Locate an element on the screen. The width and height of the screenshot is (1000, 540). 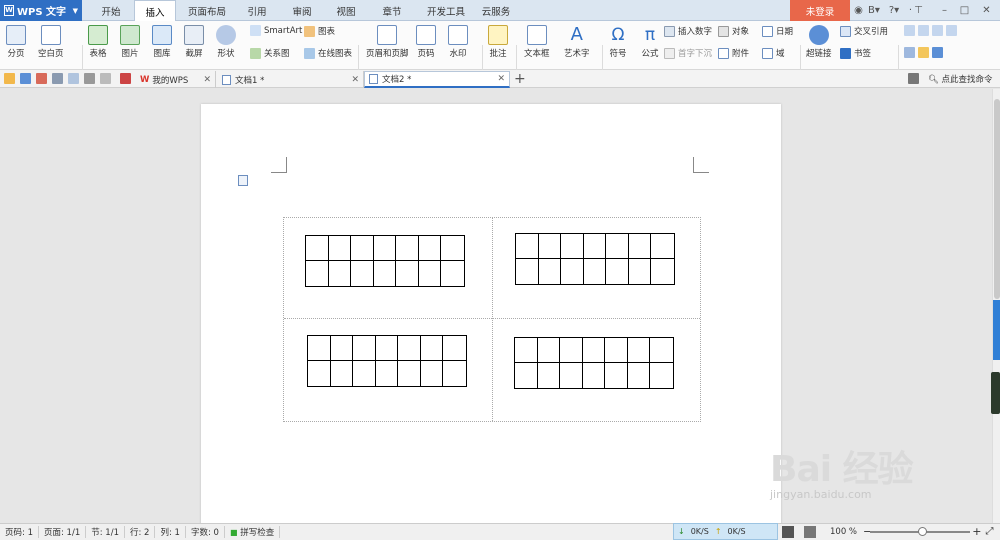
tab-home: 开始 is located at coordinates (111, 10).